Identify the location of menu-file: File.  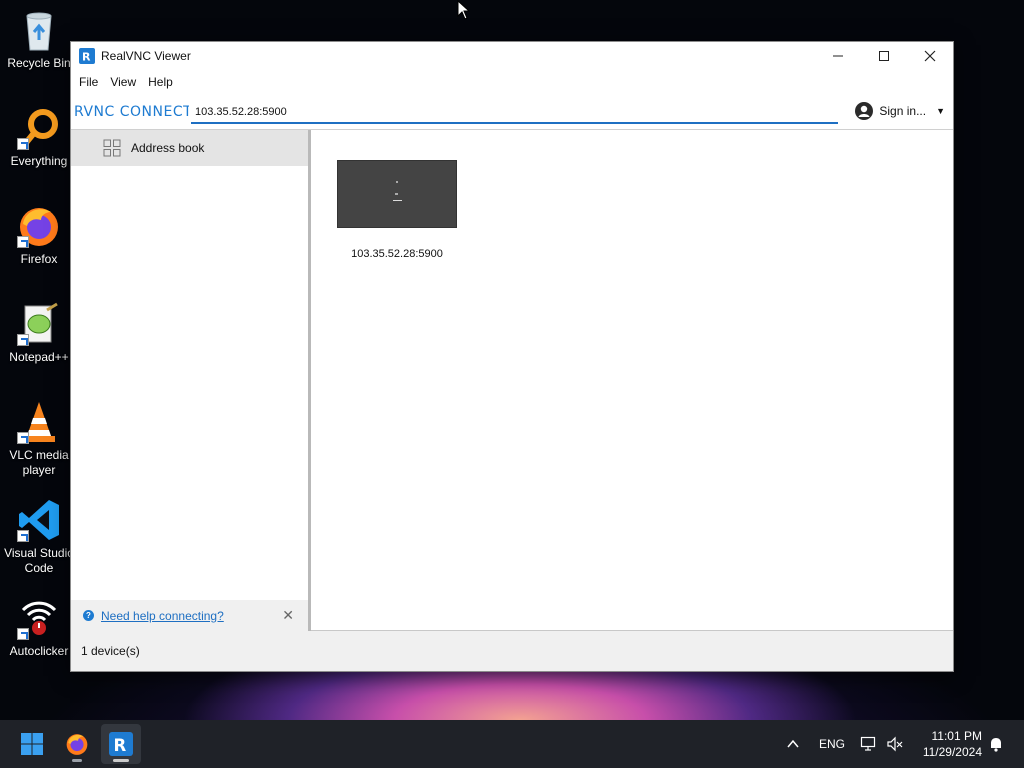
(88, 82).